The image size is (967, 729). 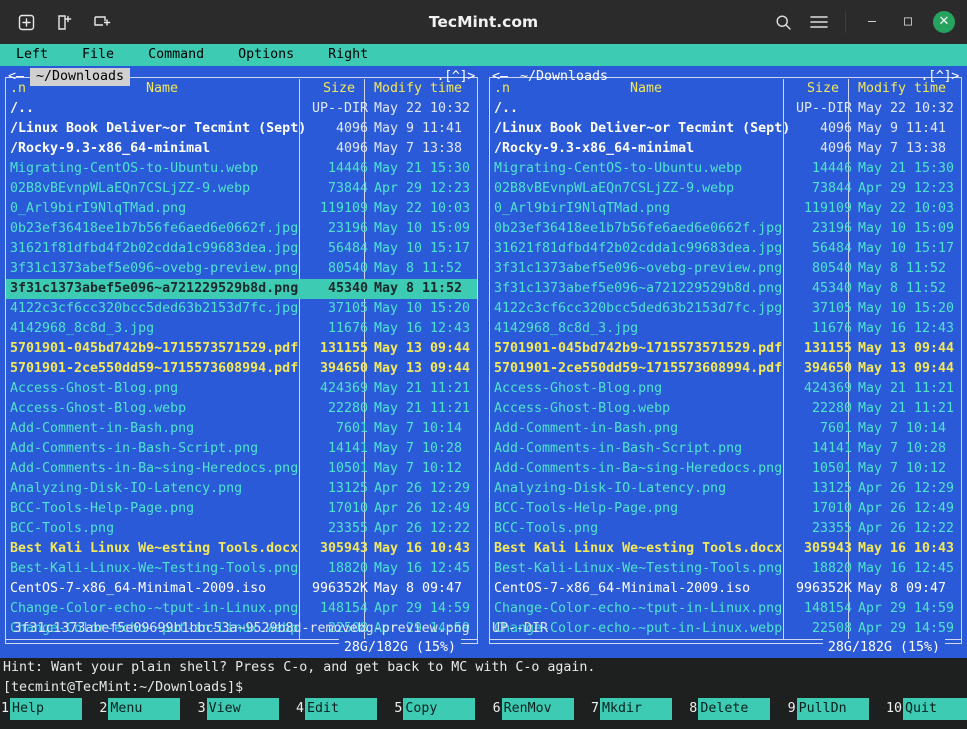 What do you see at coordinates (348, 55) in the screenshot?
I see `menu-item-right: Right` at bounding box center [348, 55].